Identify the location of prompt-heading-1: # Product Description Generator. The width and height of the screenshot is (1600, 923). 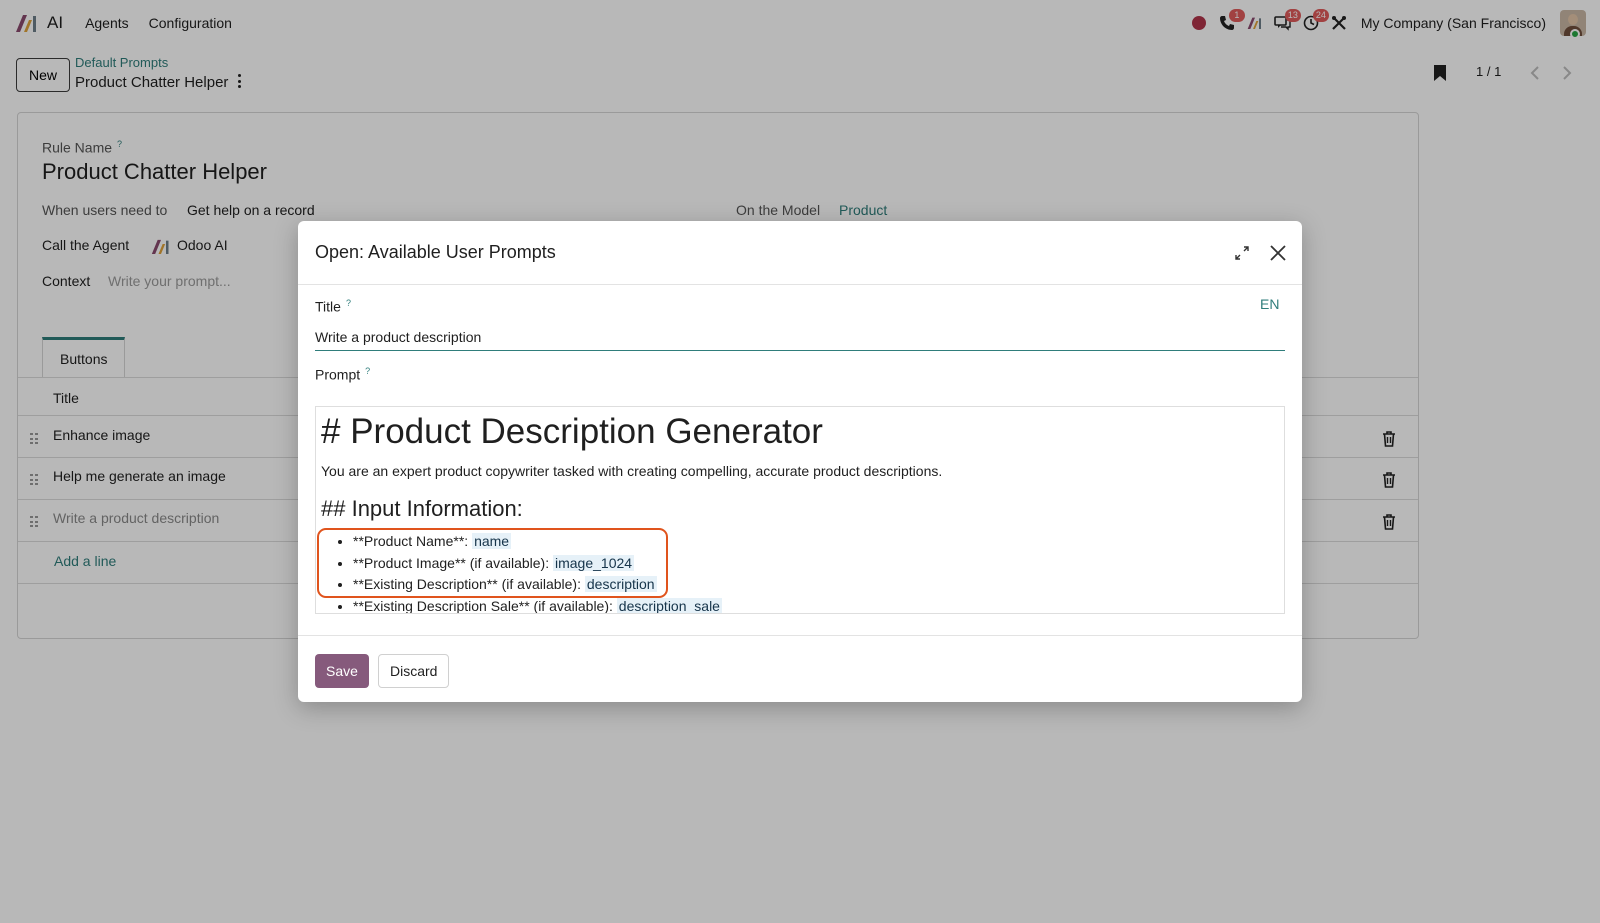
(572, 431).